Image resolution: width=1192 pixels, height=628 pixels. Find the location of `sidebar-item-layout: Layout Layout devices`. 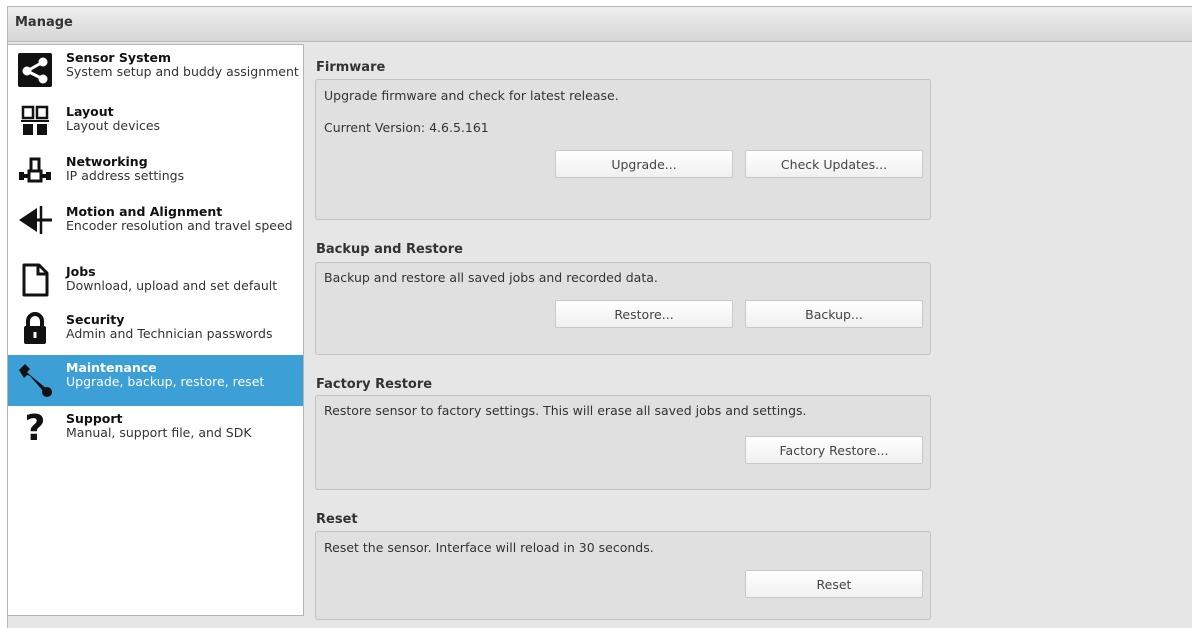

sidebar-item-layout: Layout Layout devices is located at coordinates (155, 124).